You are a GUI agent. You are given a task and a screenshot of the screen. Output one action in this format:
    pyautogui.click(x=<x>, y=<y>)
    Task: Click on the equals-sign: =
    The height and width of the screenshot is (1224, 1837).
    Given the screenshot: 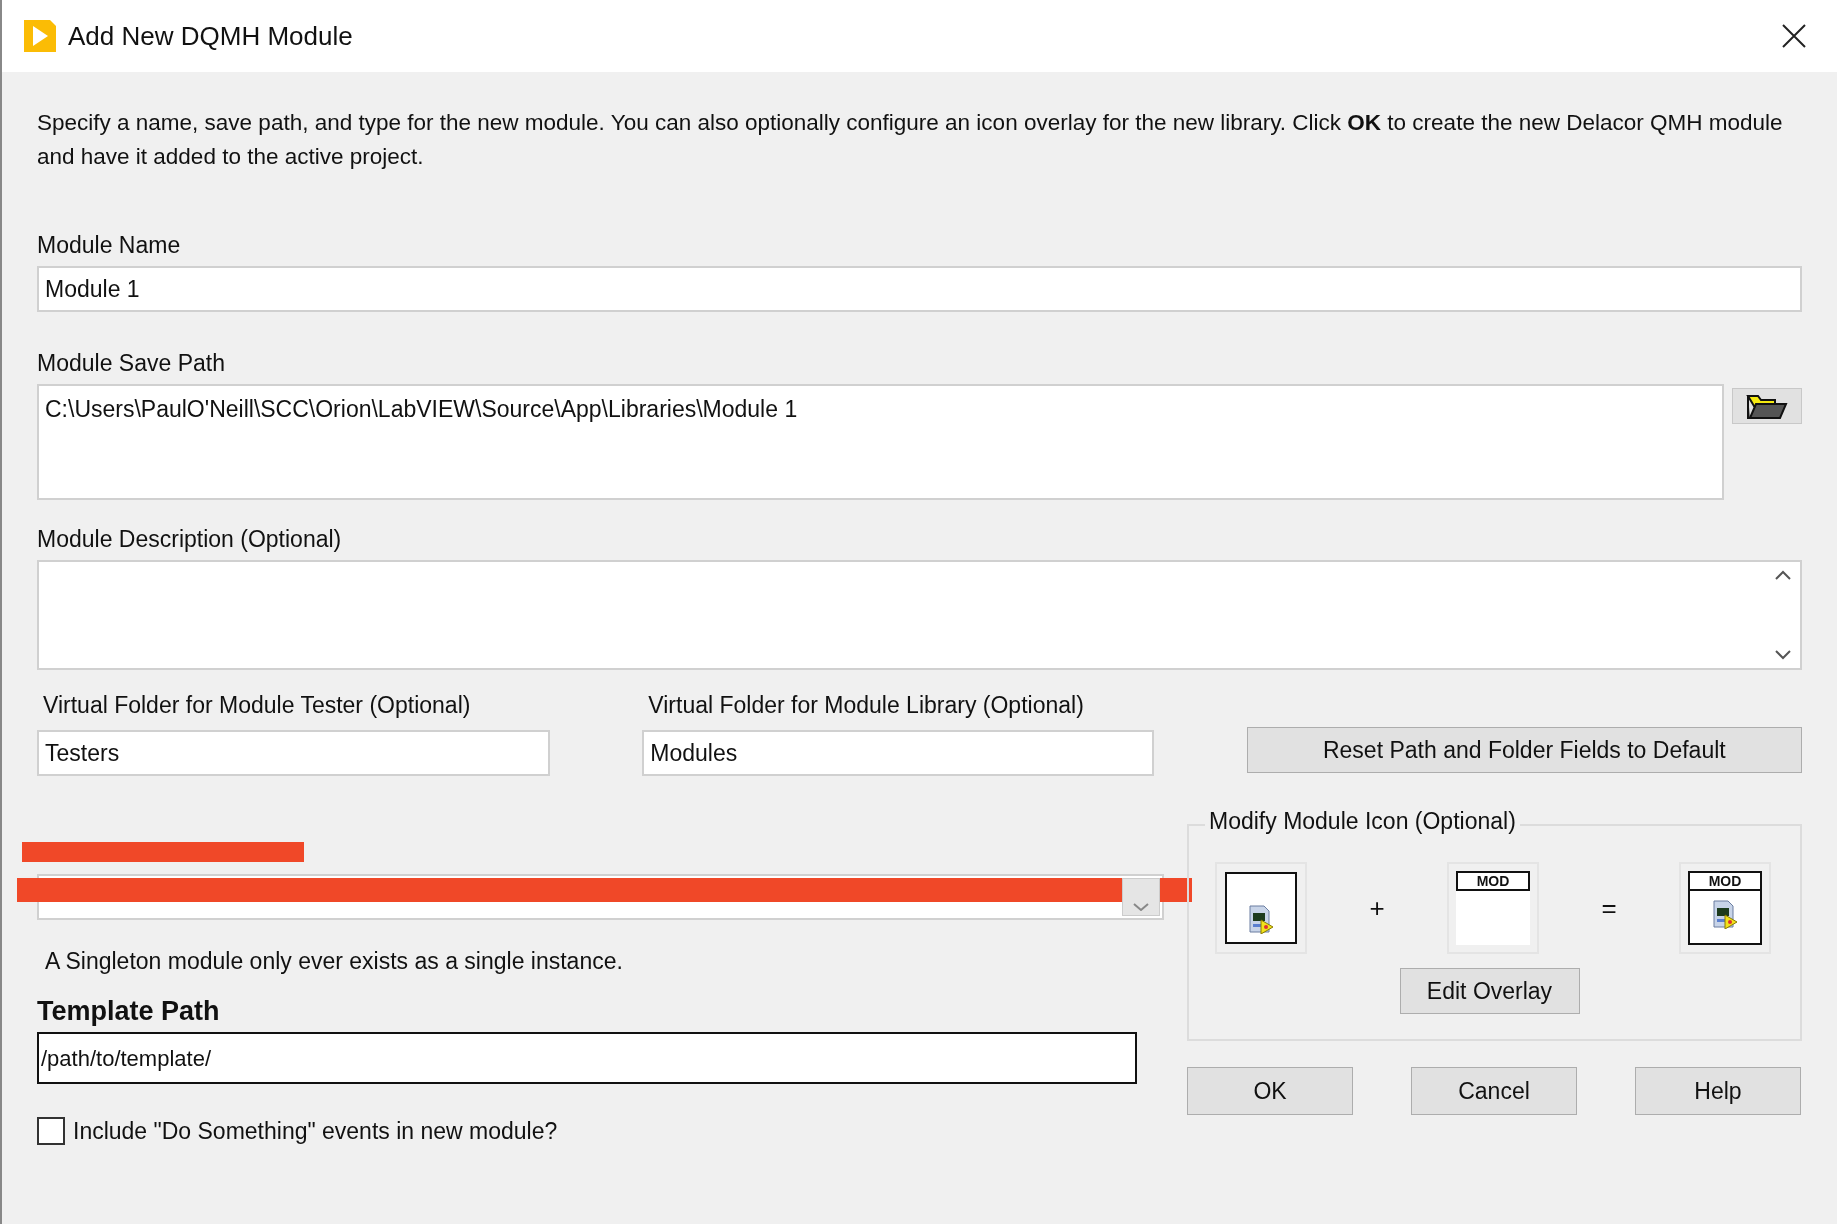 What is the action you would take?
    pyautogui.click(x=1609, y=908)
    